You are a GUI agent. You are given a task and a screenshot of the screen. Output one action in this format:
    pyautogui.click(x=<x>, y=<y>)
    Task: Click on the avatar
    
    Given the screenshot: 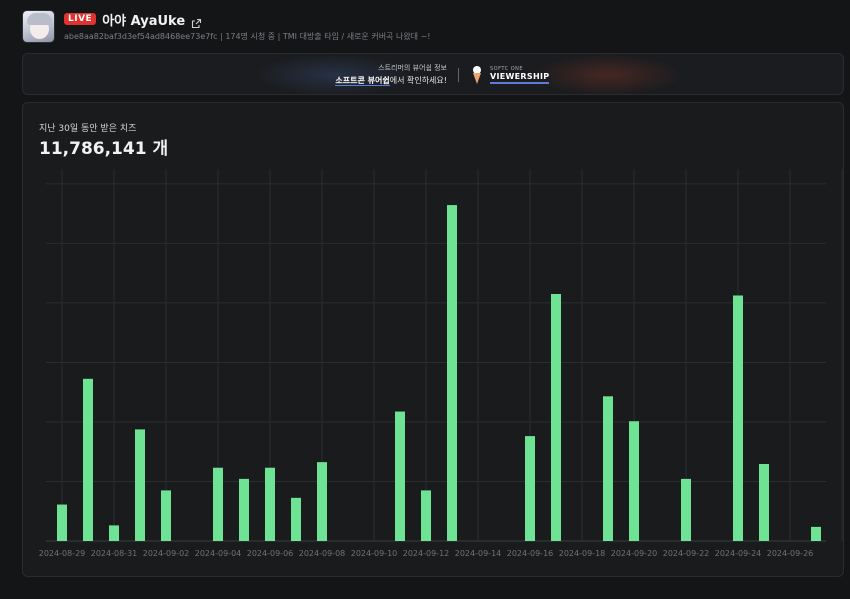 What is the action you would take?
    pyautogui.click(x=38, y=26)
    